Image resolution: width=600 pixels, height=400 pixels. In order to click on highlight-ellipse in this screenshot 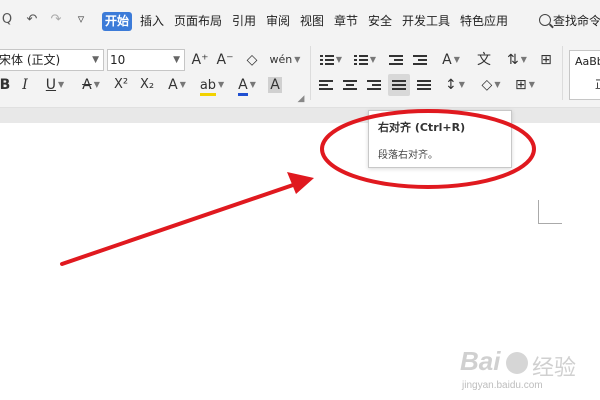, I will do `click(428, 149)`.